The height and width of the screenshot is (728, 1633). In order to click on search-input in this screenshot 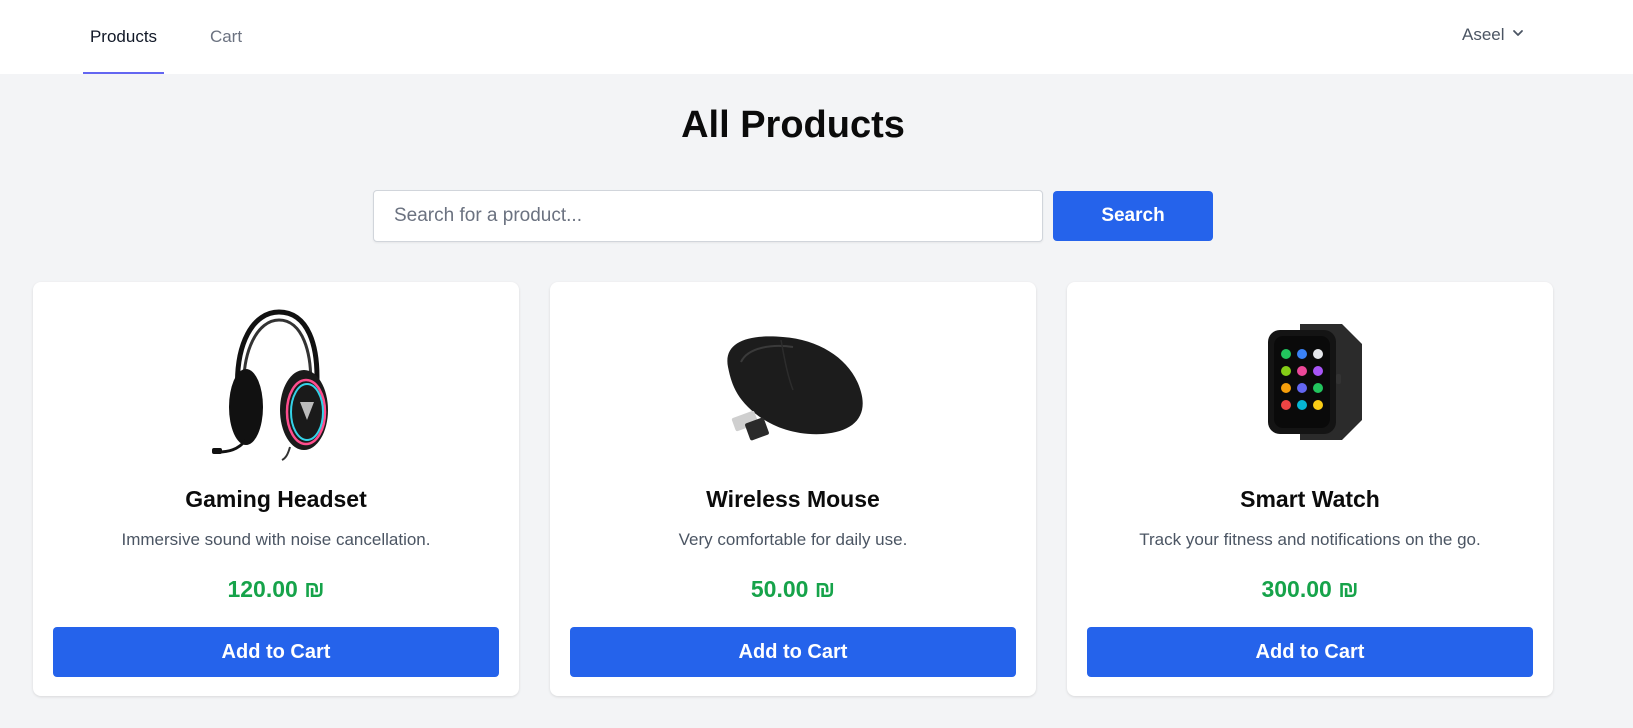, I will do `click(708, 216)`.